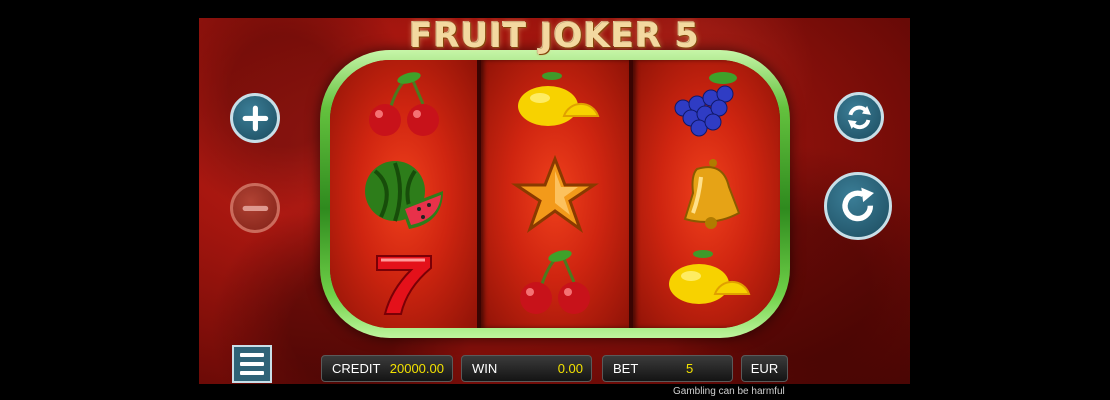  I want to click on bet-value: 5, so click(690, 368).